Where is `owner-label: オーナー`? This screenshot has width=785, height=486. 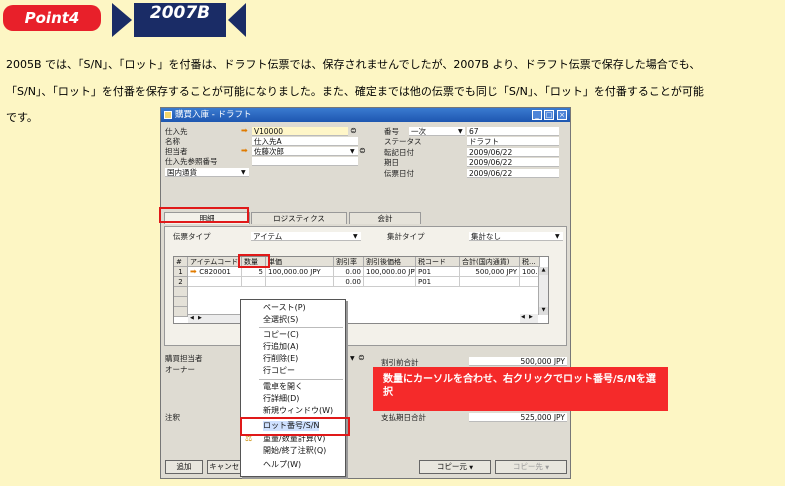
owner-label: オーナー is located at coordinates (180, 369).